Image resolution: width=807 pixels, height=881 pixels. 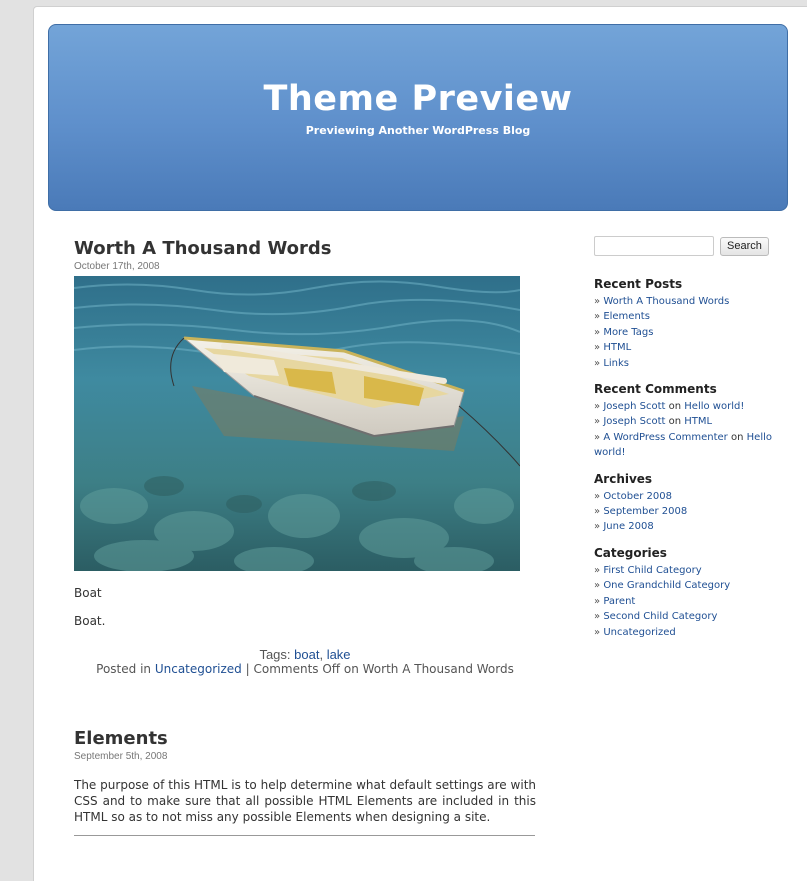 I want to click on list-item: » One Grandchild Category, so click(x=689, y=585).